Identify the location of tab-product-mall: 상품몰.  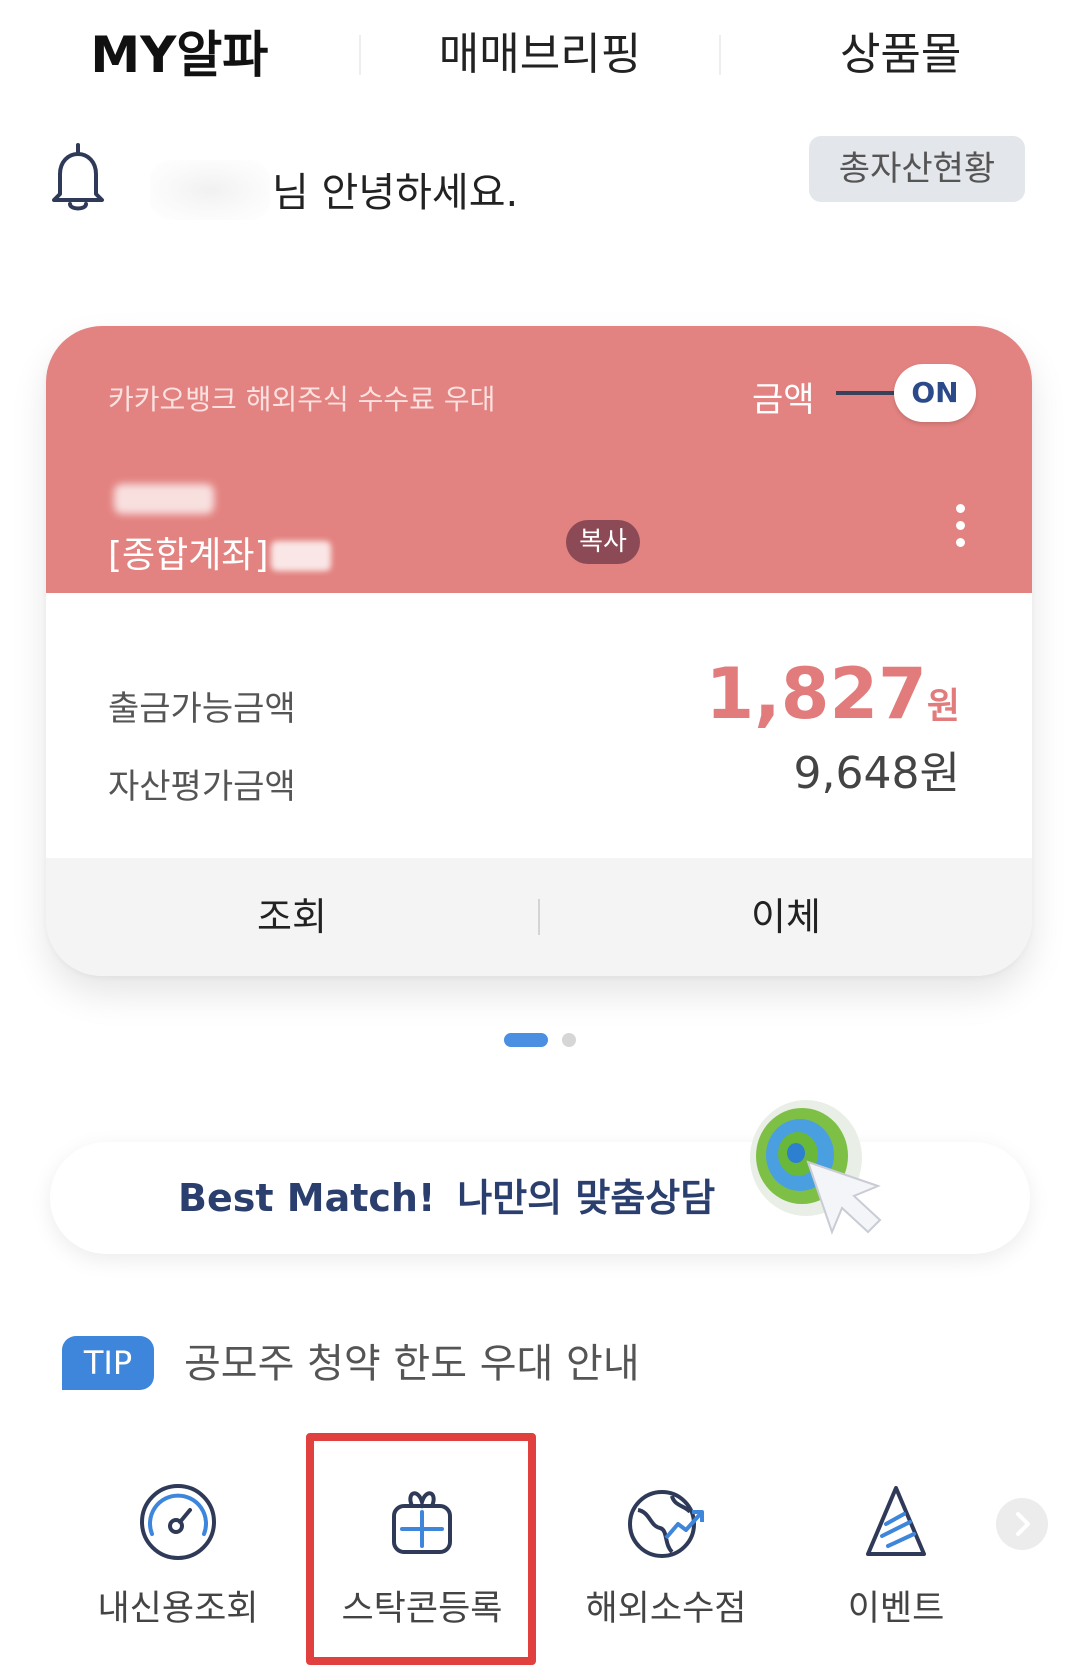
(900, 55).